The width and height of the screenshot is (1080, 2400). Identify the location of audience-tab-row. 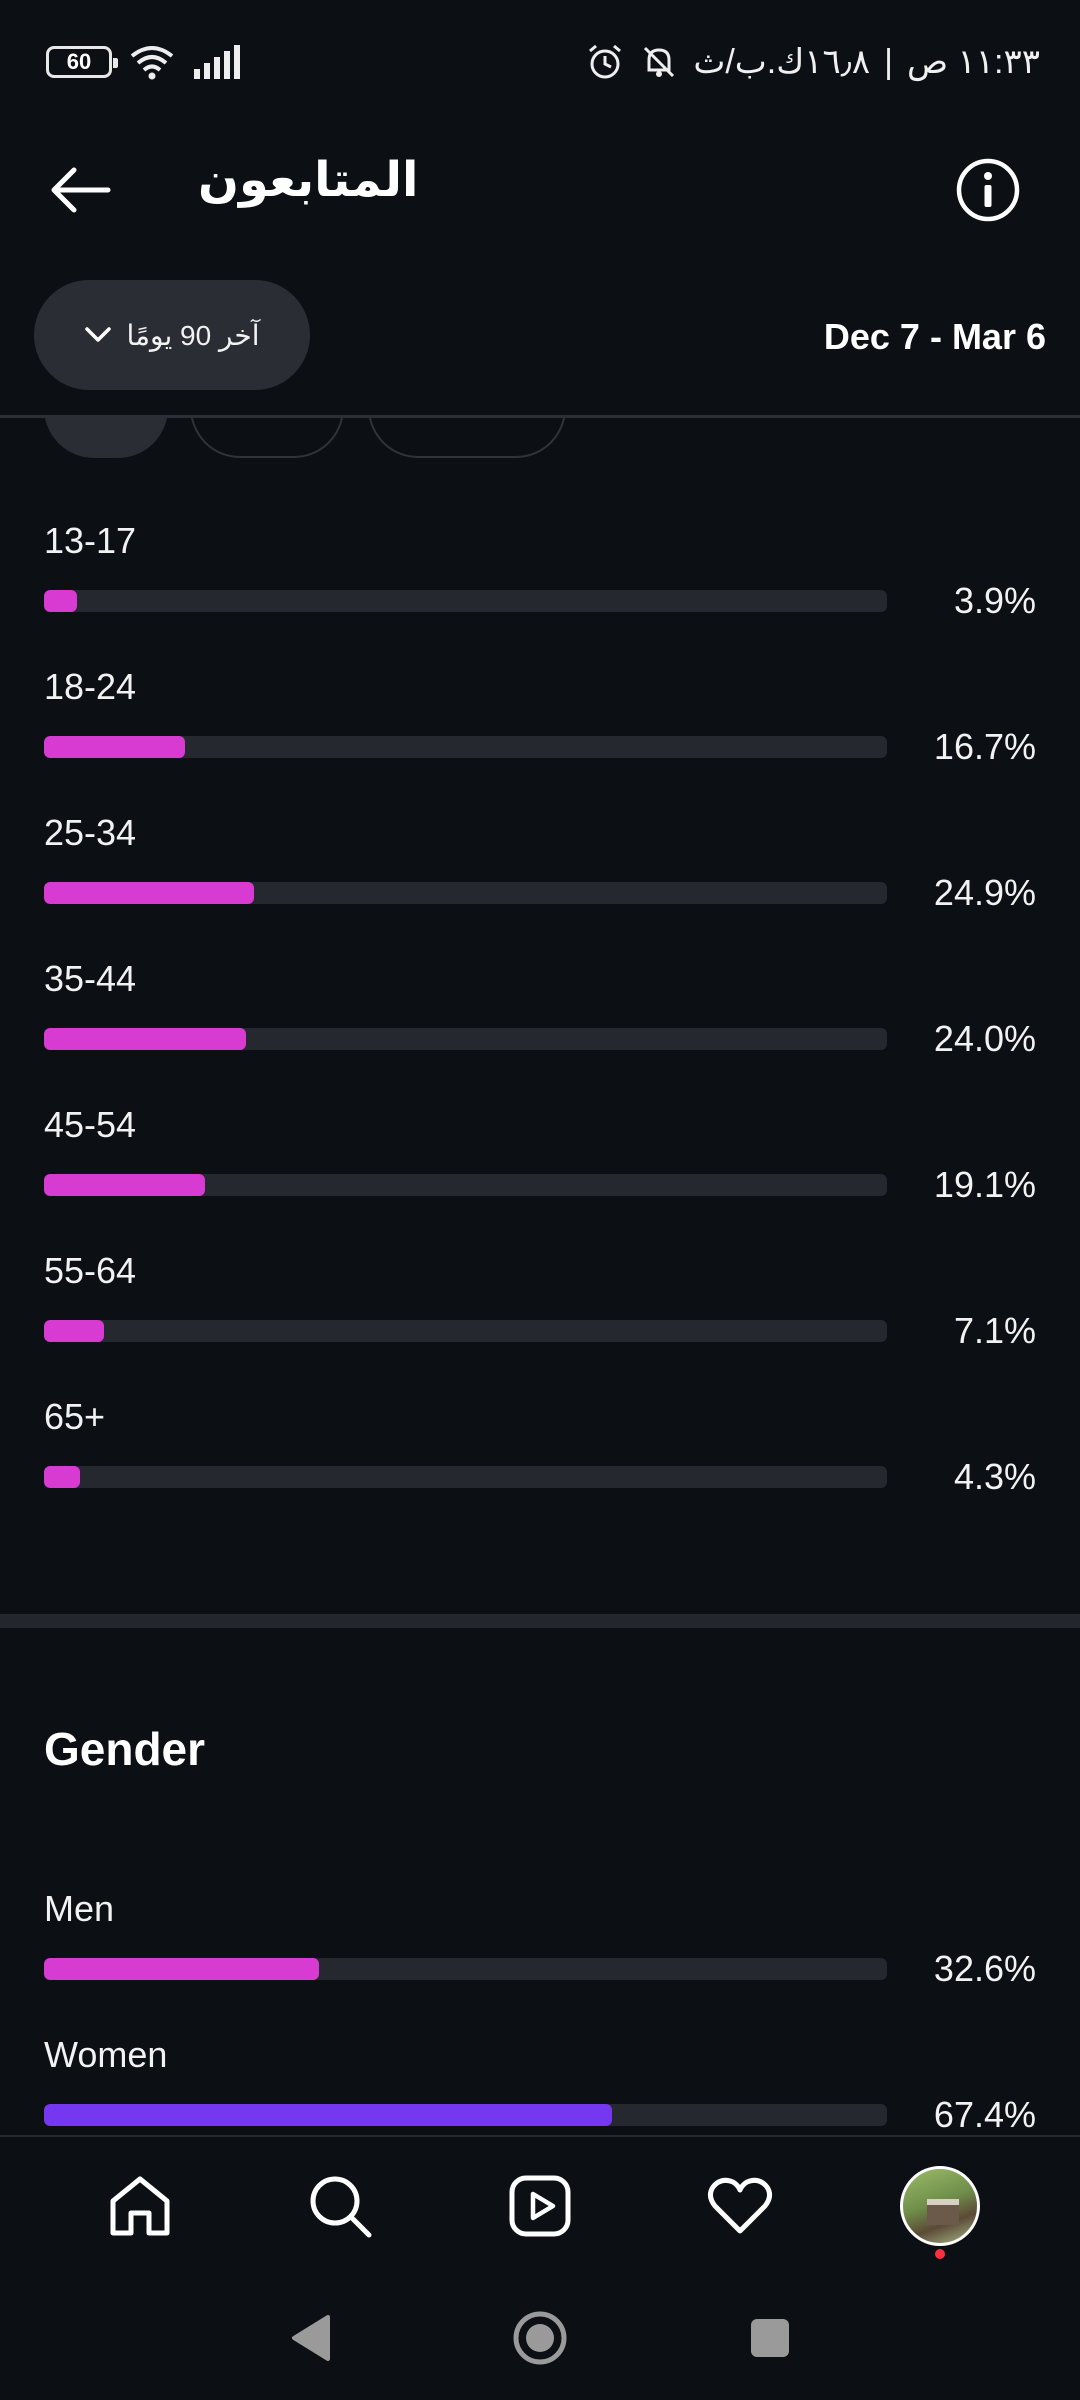
(540, 439).